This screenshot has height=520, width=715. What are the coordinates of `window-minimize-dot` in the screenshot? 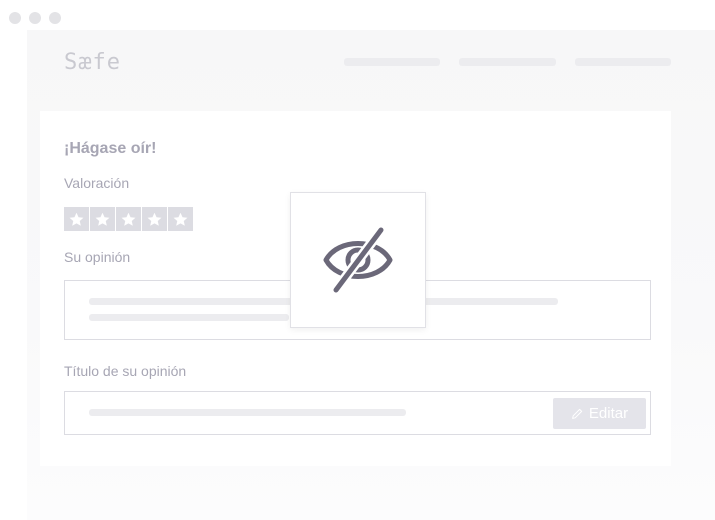 It's located at (35, 18).